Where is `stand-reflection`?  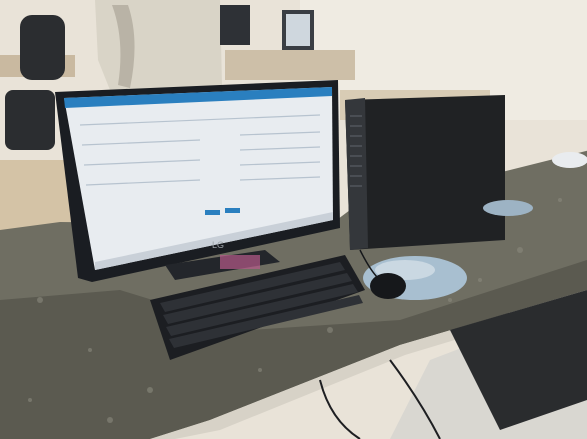 stand-reflection is located at coordinates (240, 262).